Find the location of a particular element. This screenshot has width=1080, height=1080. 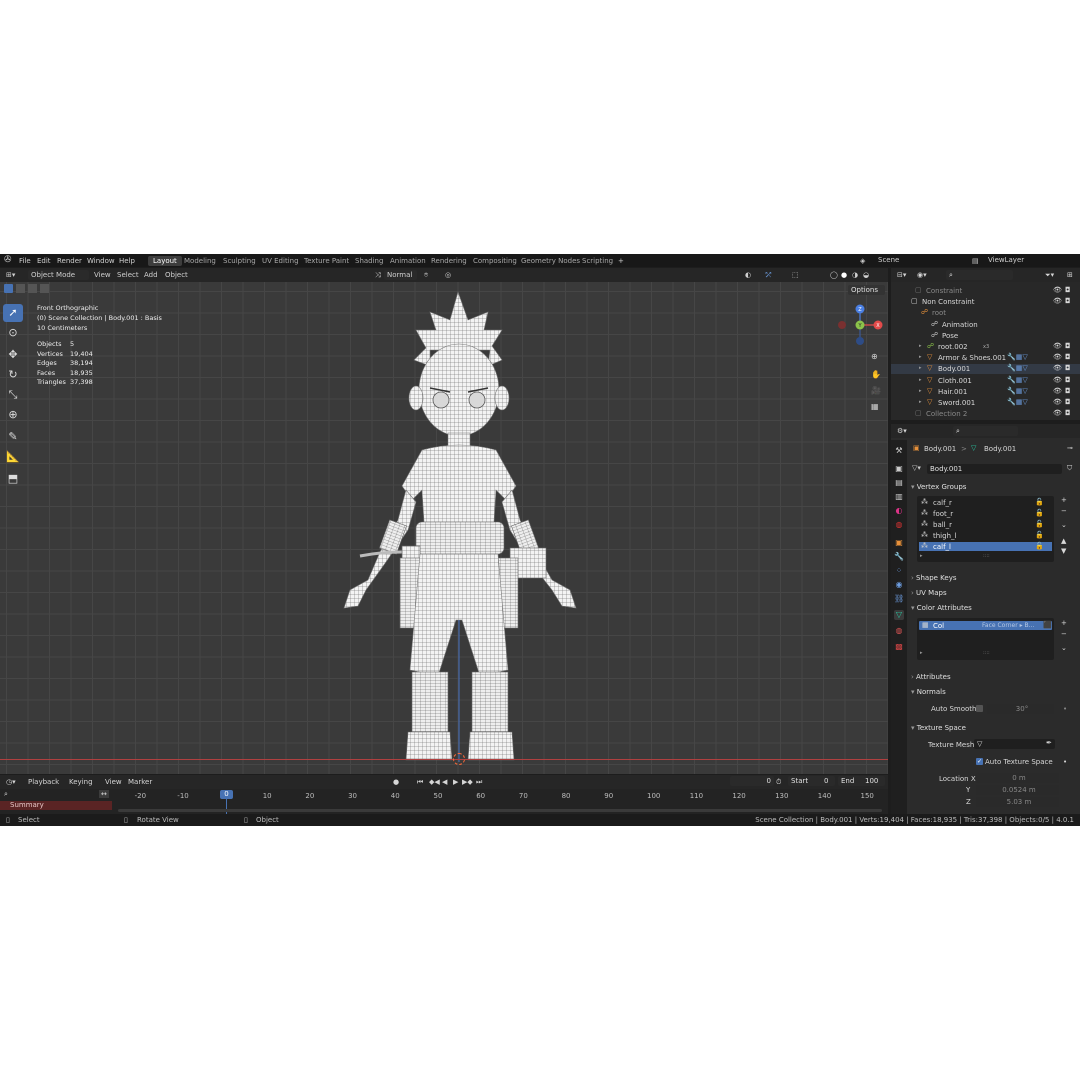

tab-shading: Shading is located at coordinates (369, 261).